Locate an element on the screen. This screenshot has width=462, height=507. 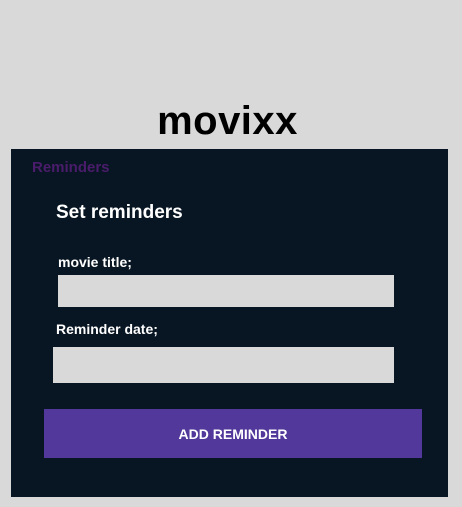
app-title: movixx is located at coordinates (227, 121).